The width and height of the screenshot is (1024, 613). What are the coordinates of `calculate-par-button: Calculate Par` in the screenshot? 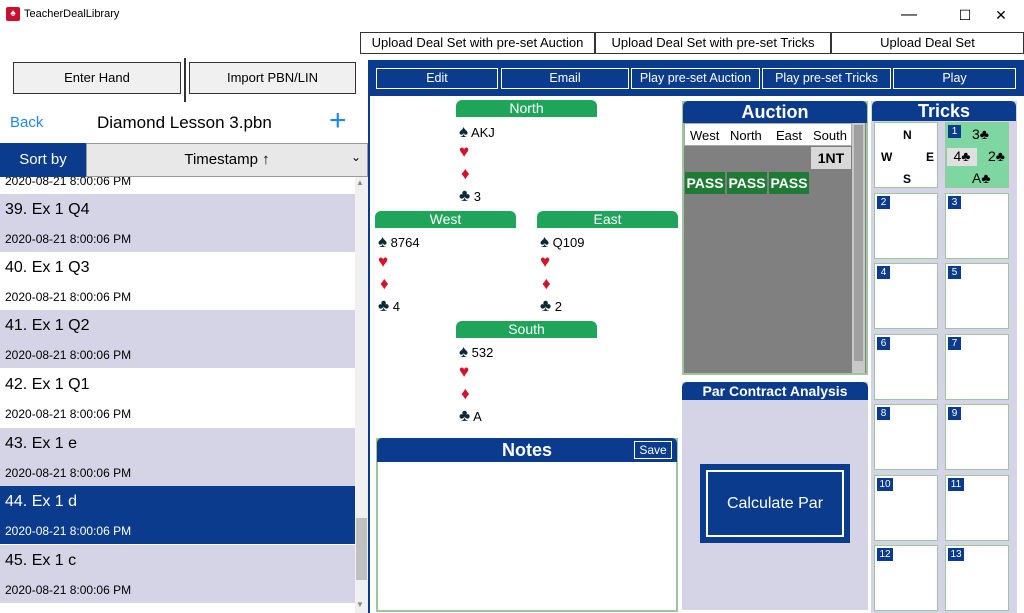 It's located at (775, 503).